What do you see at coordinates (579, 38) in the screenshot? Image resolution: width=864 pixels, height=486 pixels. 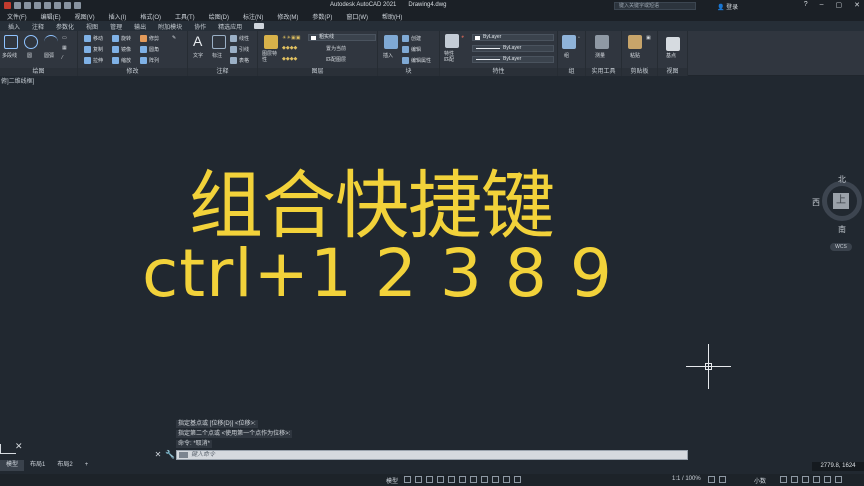 I see `group-tool-icons: ▫` at bounding box center [579, 38].